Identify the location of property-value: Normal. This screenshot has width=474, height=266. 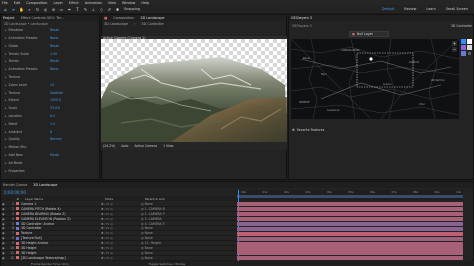
(56, 139).